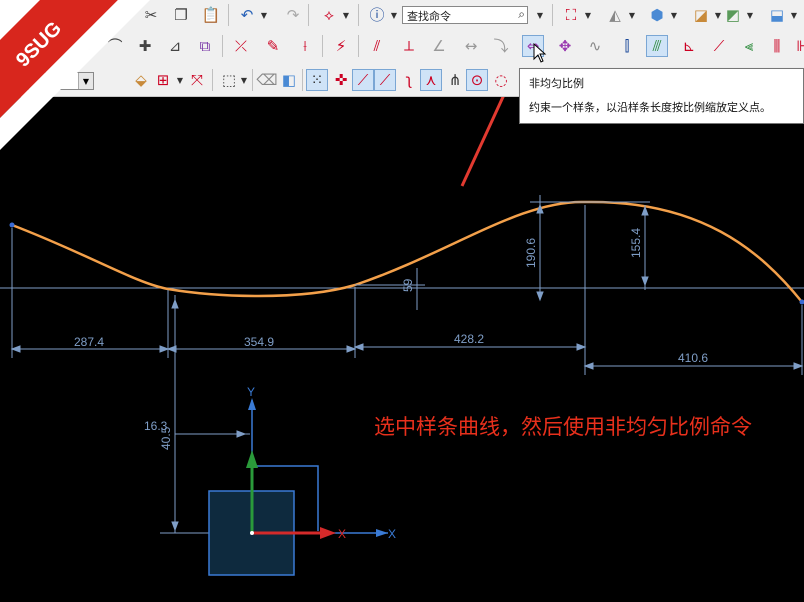  I want to click on inferred-constraints-icon: ⊩, so click(798, 46).